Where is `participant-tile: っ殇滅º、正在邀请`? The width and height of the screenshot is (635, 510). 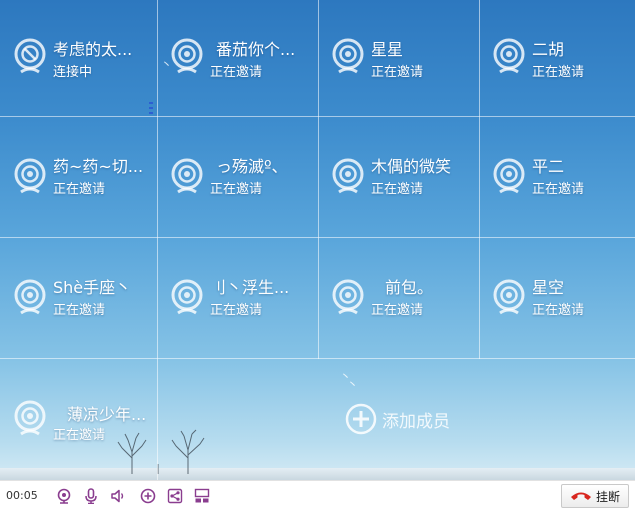 participant-tile: っ殇滅º、正在邀请 is located at coordinates (237, 177).